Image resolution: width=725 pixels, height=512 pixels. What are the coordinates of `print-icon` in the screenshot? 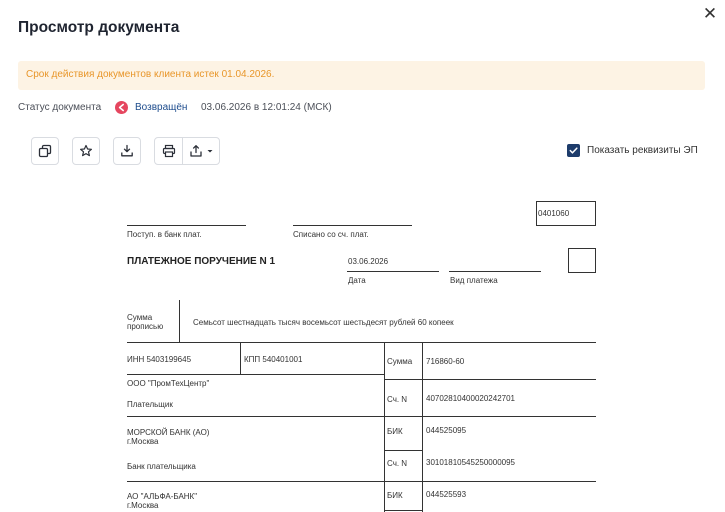 It's located at (168, 151).